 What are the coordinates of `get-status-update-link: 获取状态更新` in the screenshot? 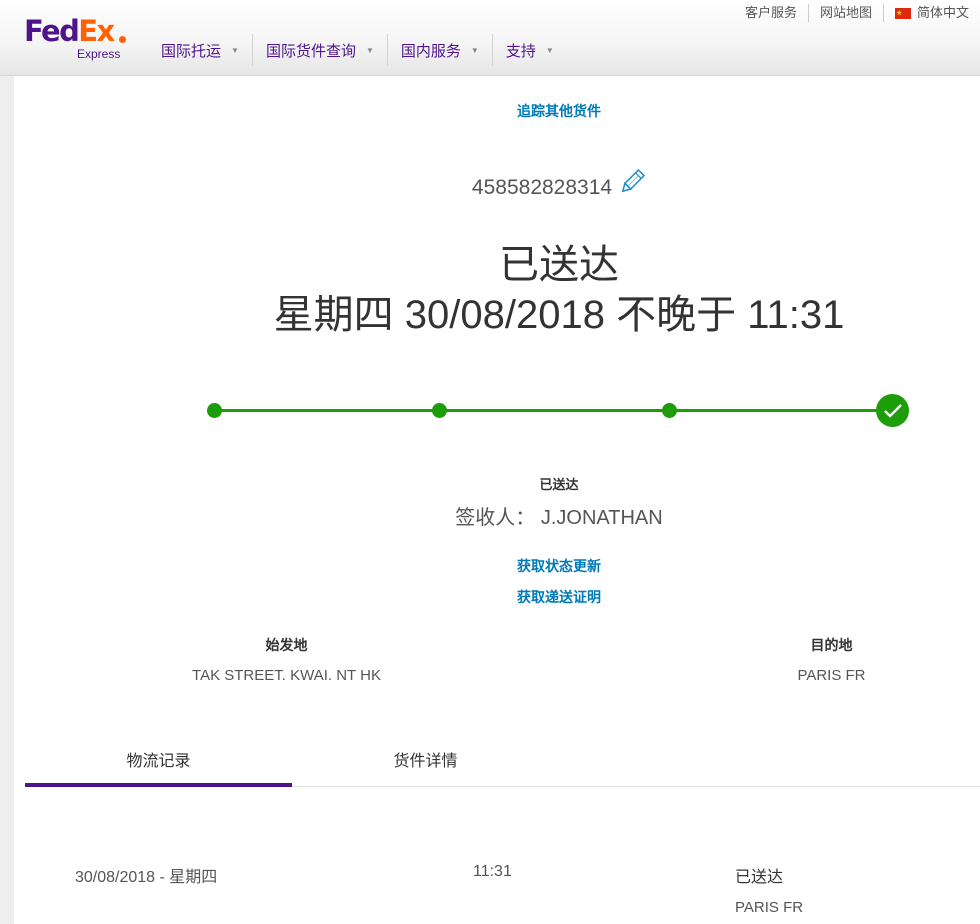 It's located at (497, 566).